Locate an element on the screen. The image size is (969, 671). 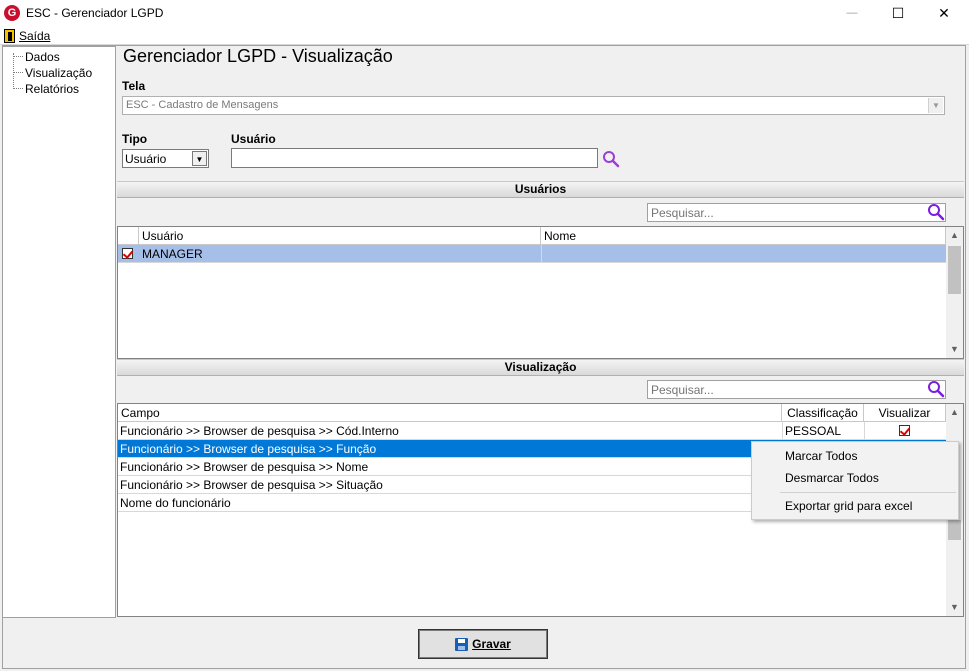
grid-header-check is located at coordinates (128, 236).